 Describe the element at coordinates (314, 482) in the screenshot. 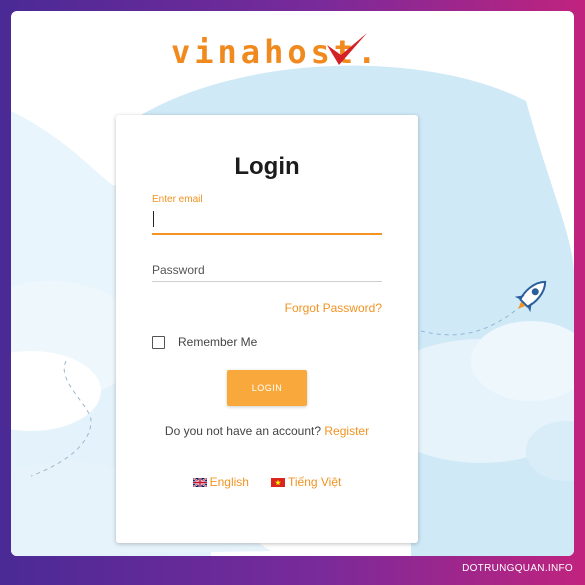

I see `language-vietnamese-label: Tiếng Việt` at that location.